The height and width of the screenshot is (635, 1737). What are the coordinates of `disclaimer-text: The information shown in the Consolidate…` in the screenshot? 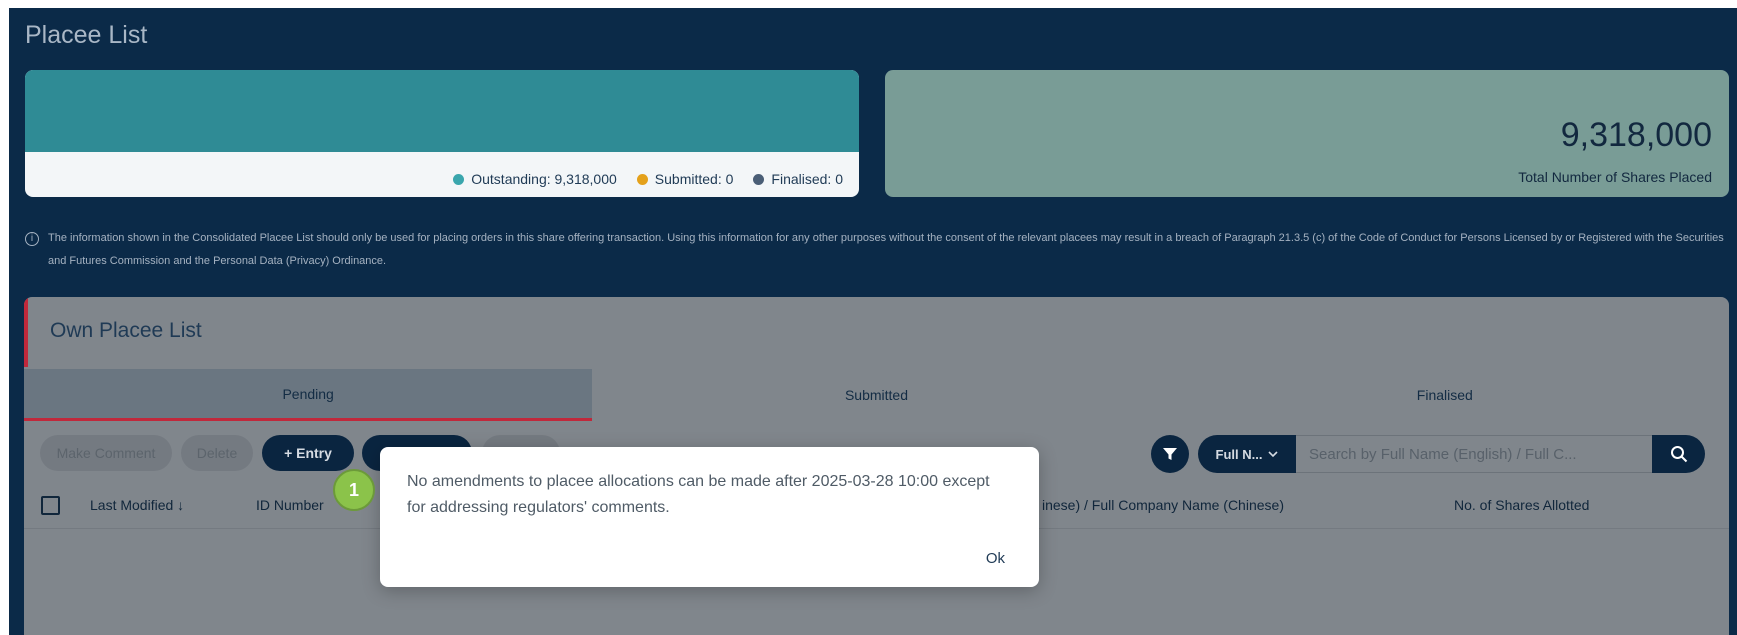 It's located at (886, 249).